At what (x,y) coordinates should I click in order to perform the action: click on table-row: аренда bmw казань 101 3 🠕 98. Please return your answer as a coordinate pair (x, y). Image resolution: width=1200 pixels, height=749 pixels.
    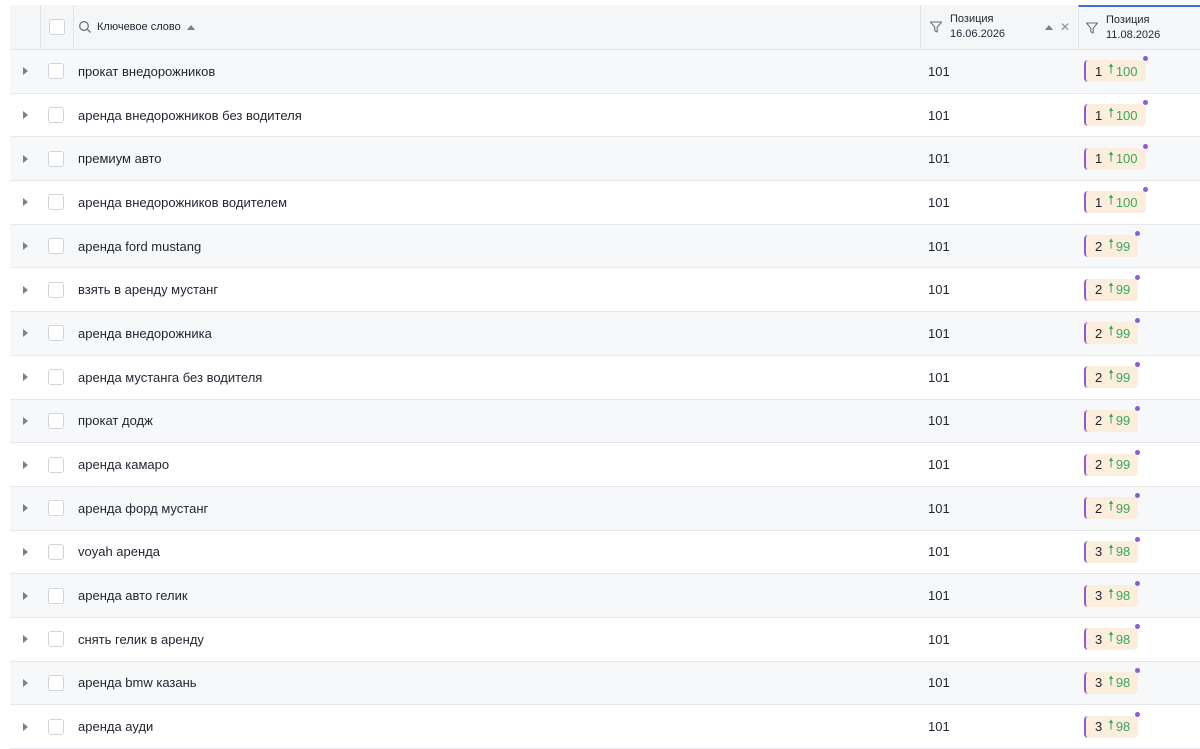
    Looking at the image, I should click on (605, 683).